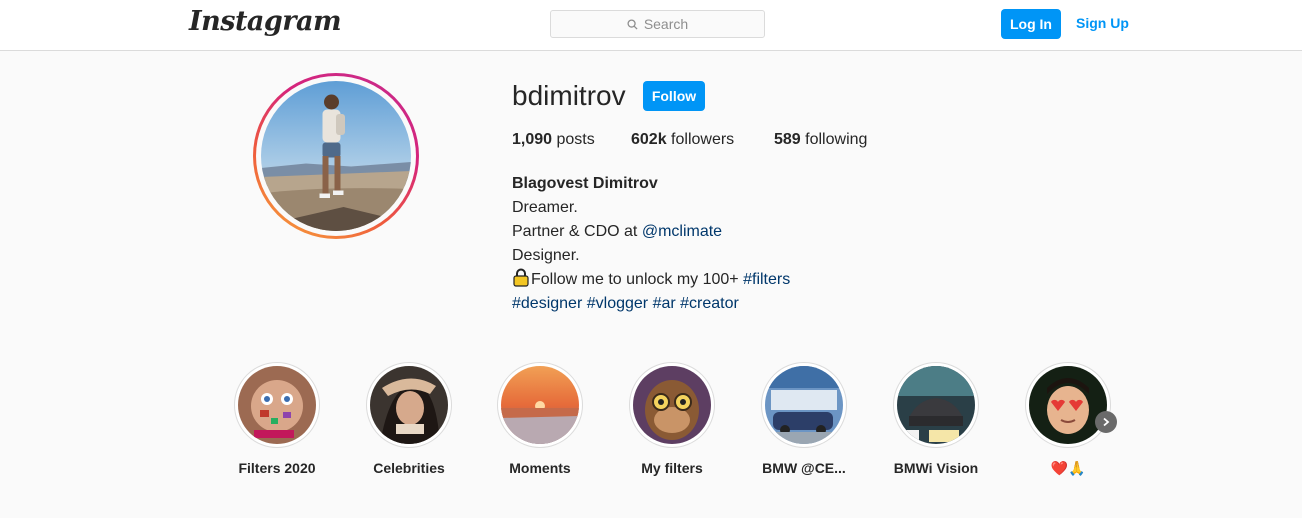 This screenshot has height=518, width=1302. I want to click on highlight-item: Moments, so click(540, 419).